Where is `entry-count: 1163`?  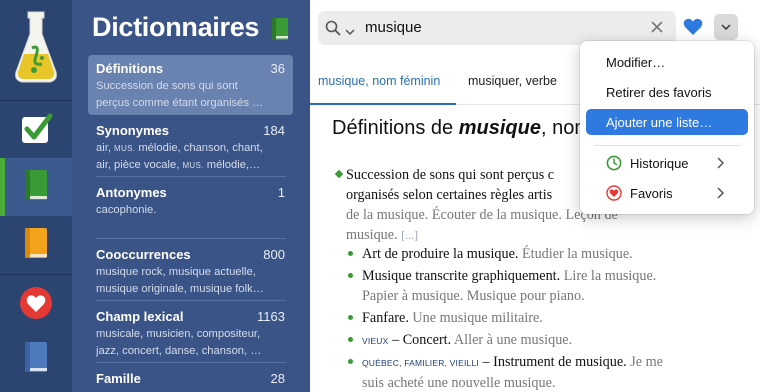
entry-count: 1163 is located at coordinates (271, 316).